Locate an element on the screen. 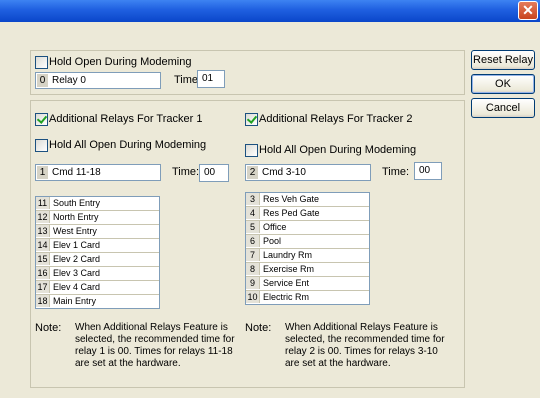 The width and height of the screenshot is (540, 398). tracker2-relay-box: 2 Cmd 3-10 is located at coordinates (308, 172).